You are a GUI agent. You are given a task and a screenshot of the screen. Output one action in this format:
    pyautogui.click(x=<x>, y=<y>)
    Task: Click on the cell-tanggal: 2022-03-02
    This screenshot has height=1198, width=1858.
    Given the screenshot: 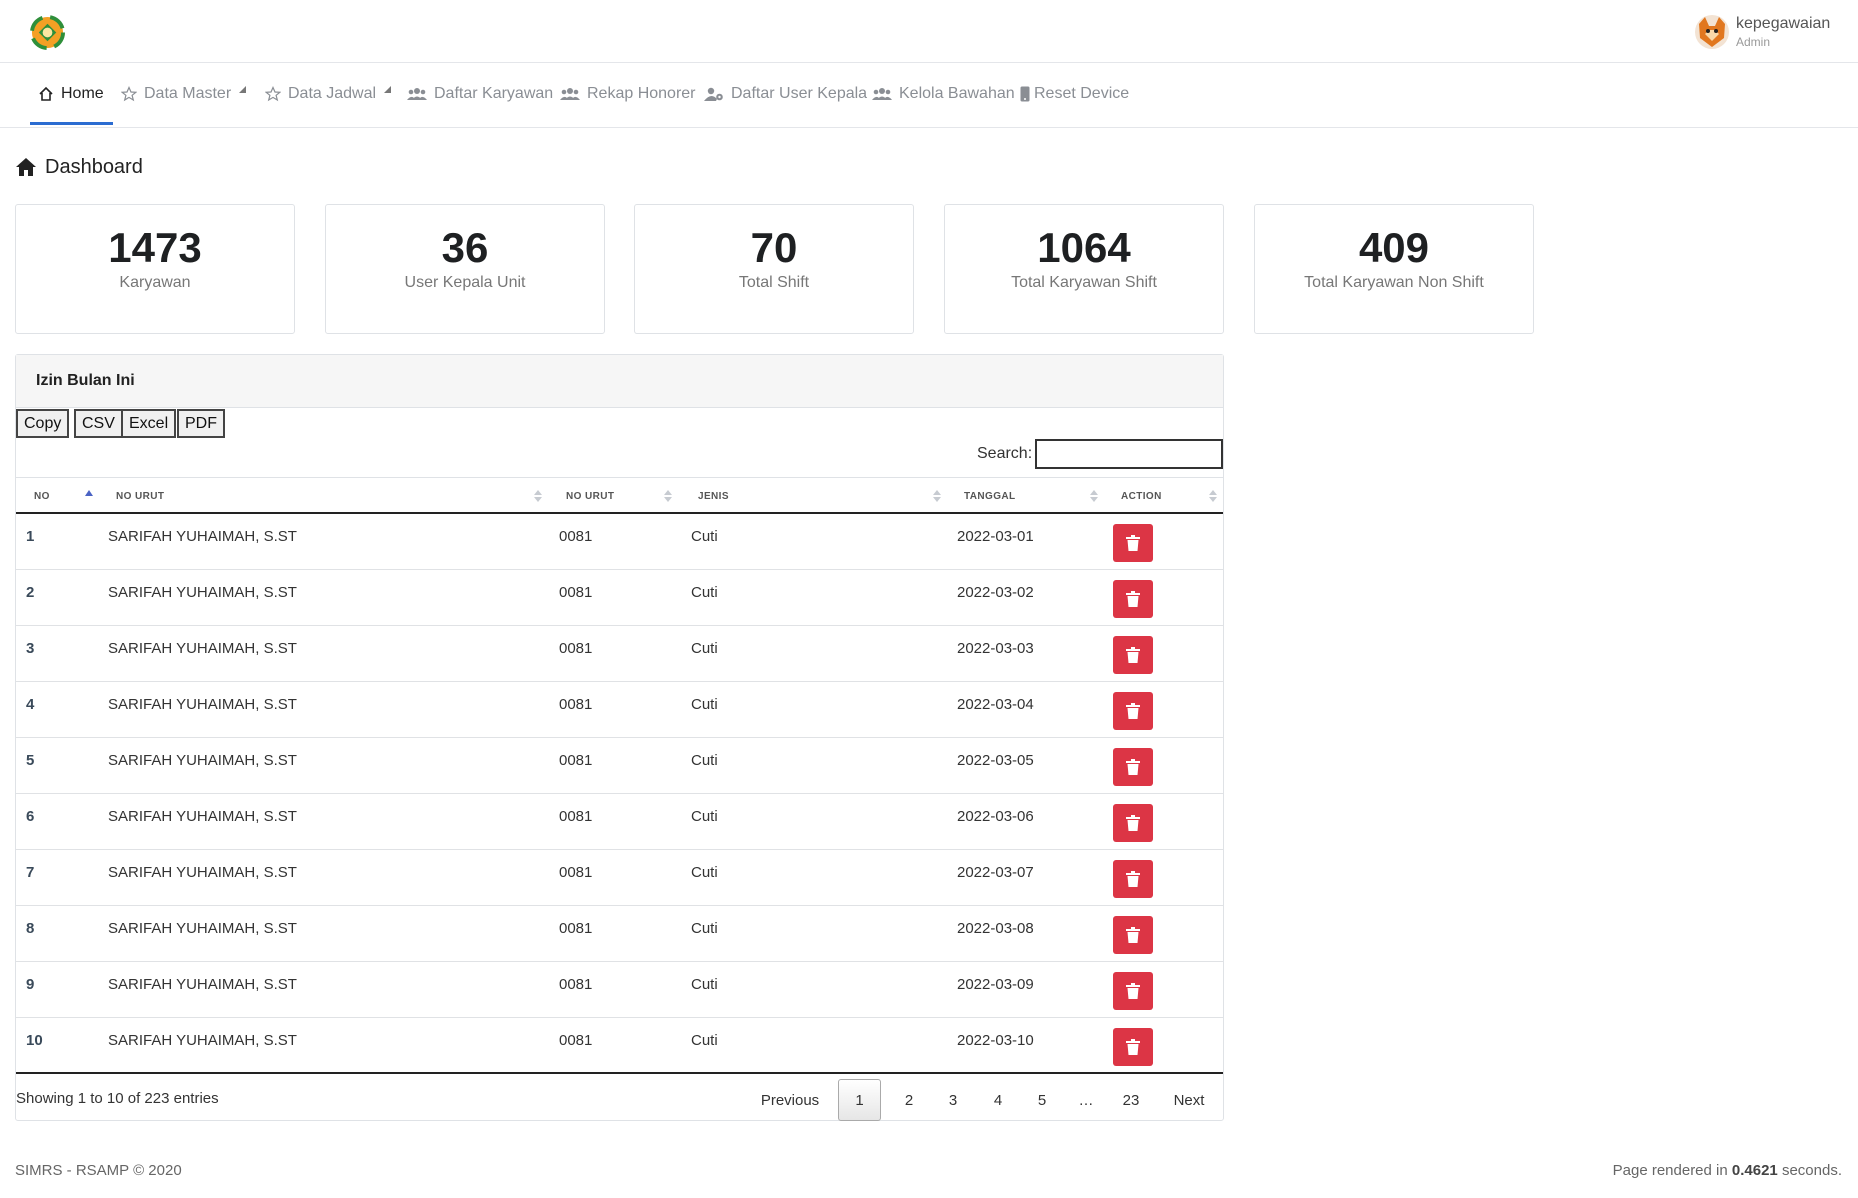 What is the action you would take?
    pyautogui.click(x=995, y=592)
    